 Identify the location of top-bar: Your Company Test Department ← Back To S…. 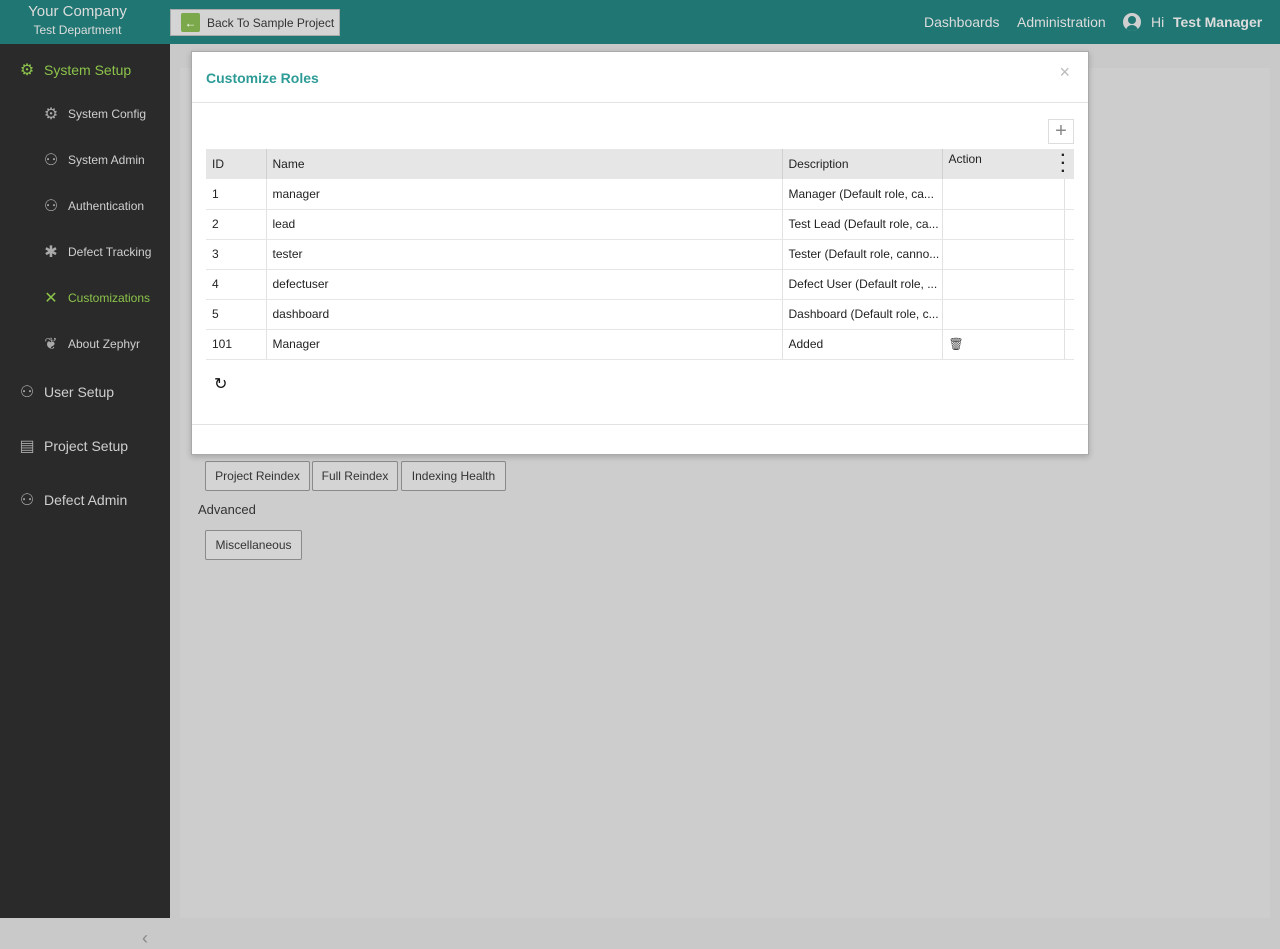
(640, 22).